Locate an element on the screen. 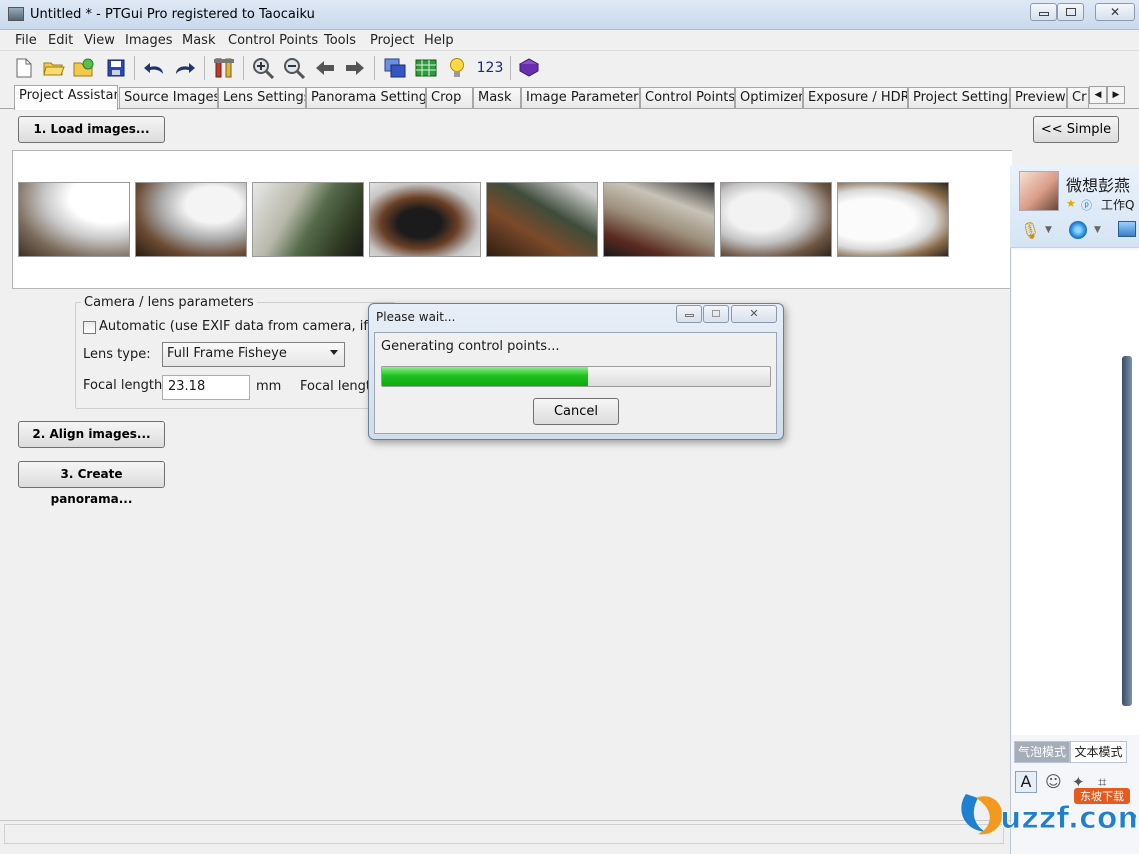 Image resolution: width=1139 pixels, height=854 pixels. menu-edit: Edit is located at coordinates (60, 40).